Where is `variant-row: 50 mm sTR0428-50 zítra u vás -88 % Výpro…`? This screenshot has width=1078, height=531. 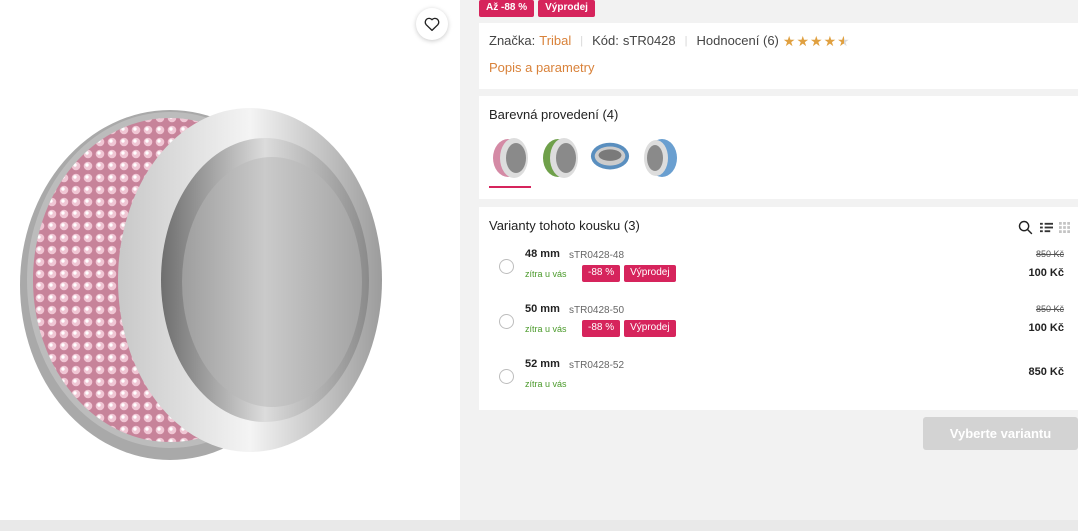
variant-row: 50 mm sTR0428-50 zítra u vás -88 % Výpro… is located at coordinates (778, 324).